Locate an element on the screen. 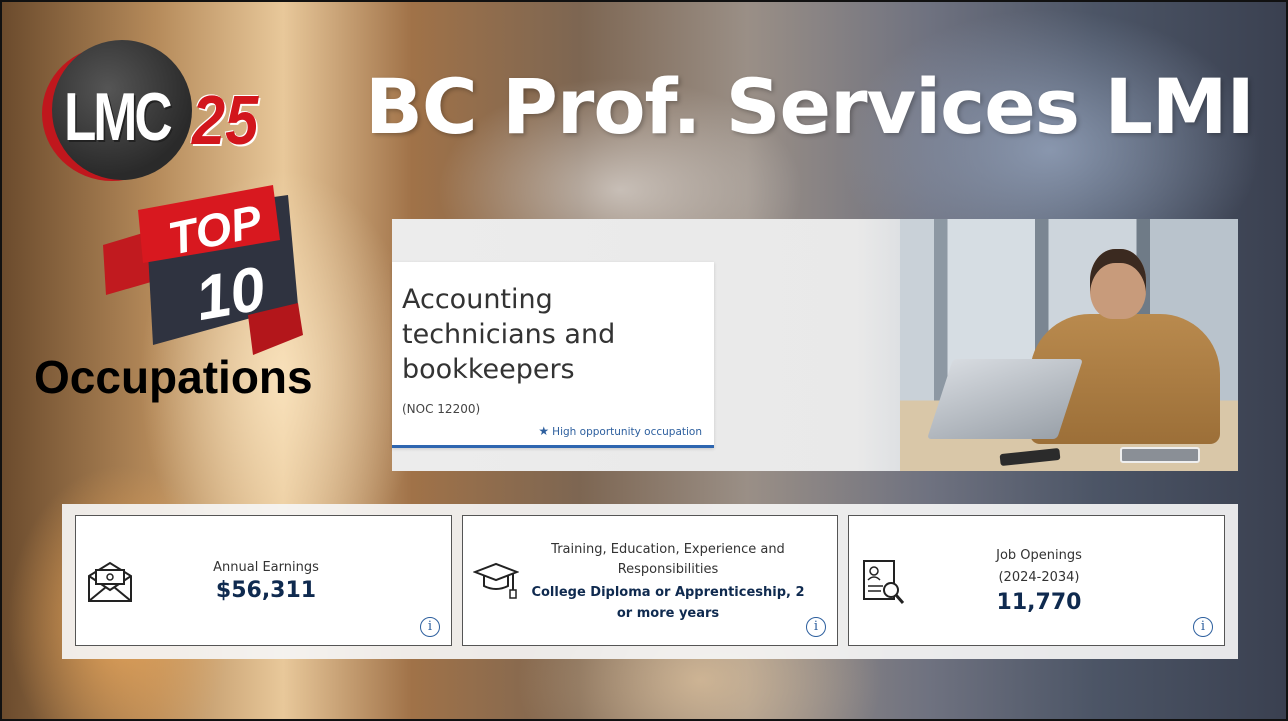 This screenshot has height=721, width=1288. money-envelope-icon is located at coordinates (110, 581).